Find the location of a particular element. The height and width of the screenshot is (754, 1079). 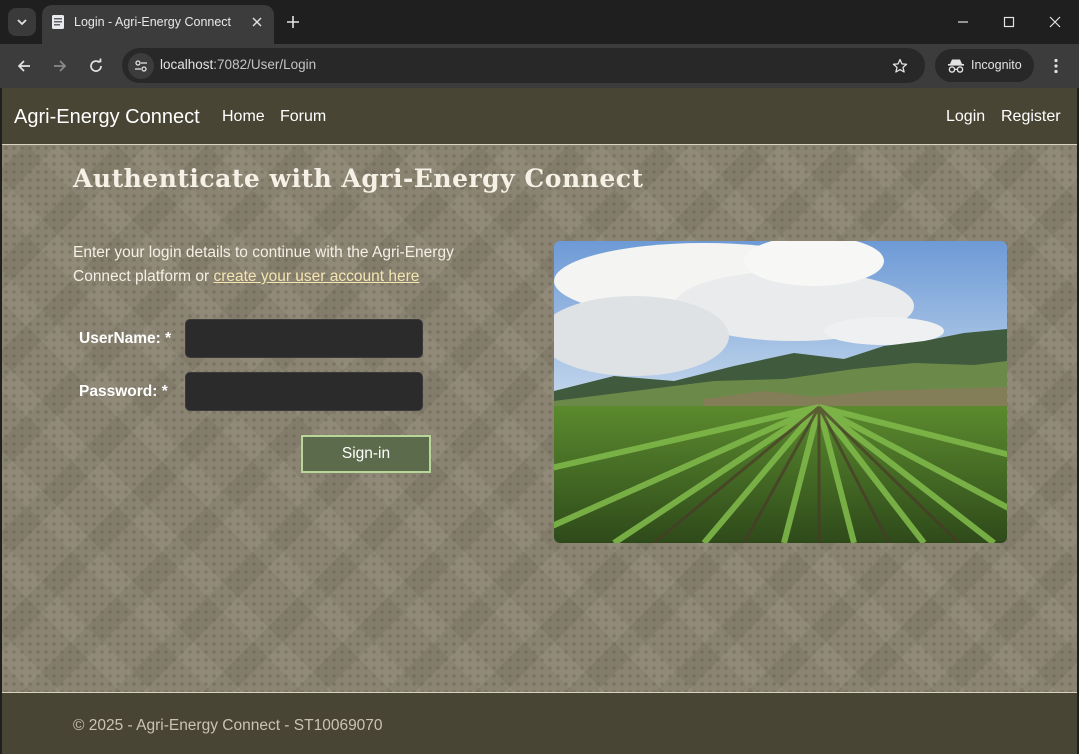

plus-icon is located at coordinates (293, 22).